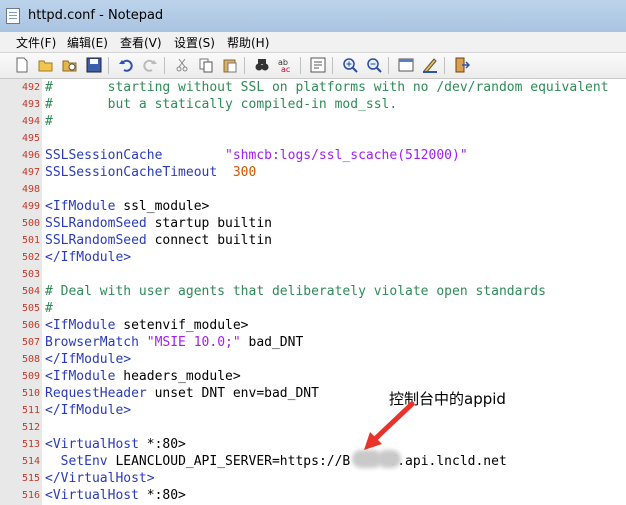 The width and height of the screenshot is (626, 505). What do you see at coordinates (158, 223) in the screenshot?
I see `line-text: SSLRandomSeed startup builtin` at bounding box center [158, 223].